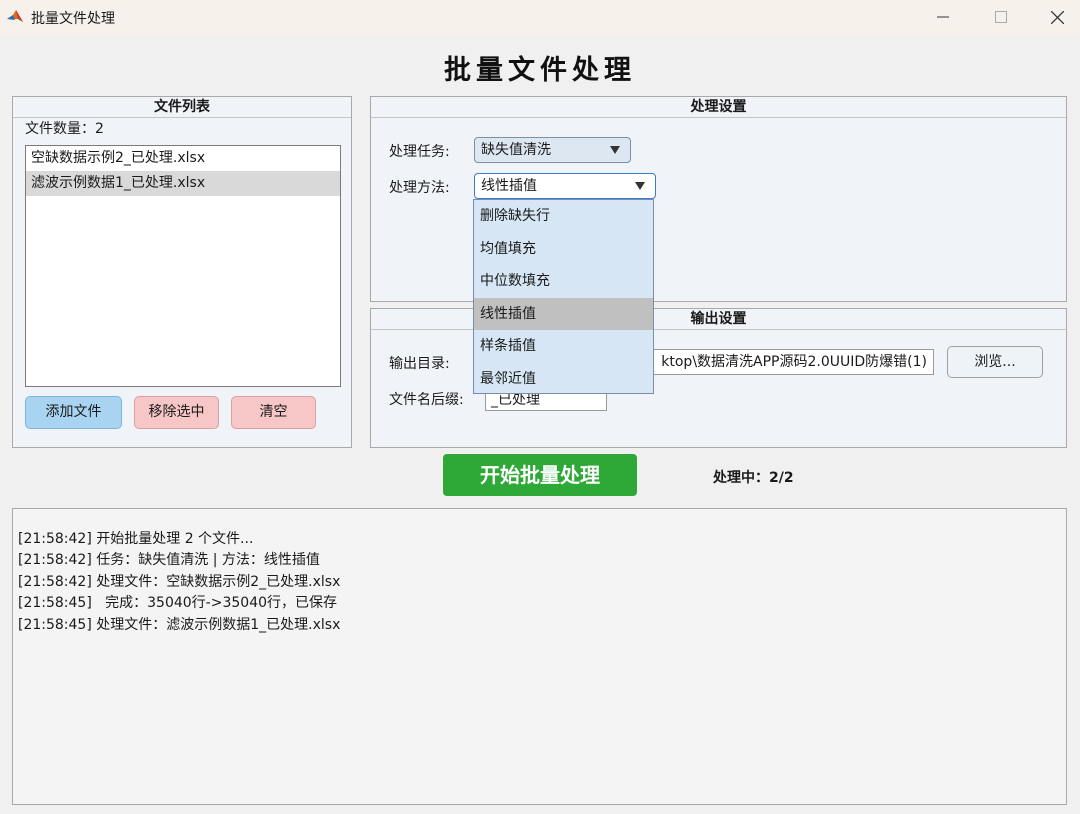 The image size is (1080, 814). I want to click on log-line: [21:58:45] 完成：35040行->35040行，已保存, so click(178, 603).